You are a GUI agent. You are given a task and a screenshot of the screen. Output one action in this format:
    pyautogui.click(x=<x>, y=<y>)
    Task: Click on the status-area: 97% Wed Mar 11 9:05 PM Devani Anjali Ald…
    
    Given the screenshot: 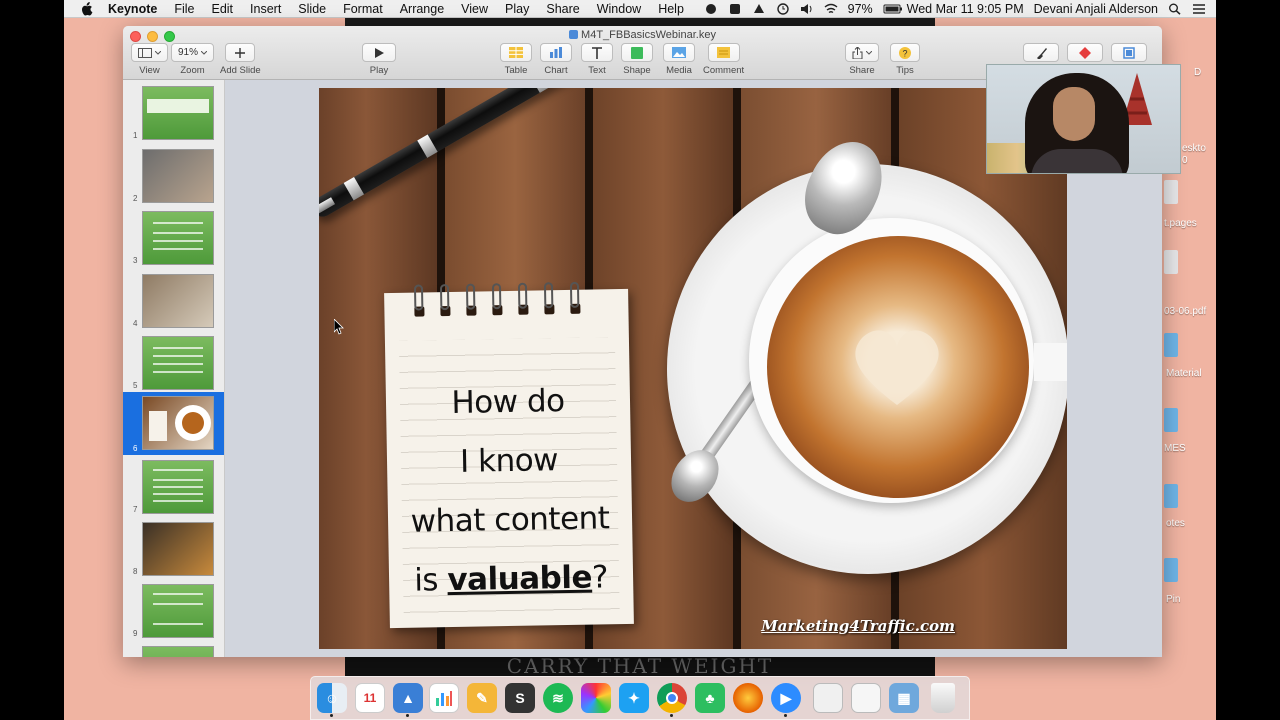 What is the action you would take?
    pyautogui.click(x=955, y=9)
    